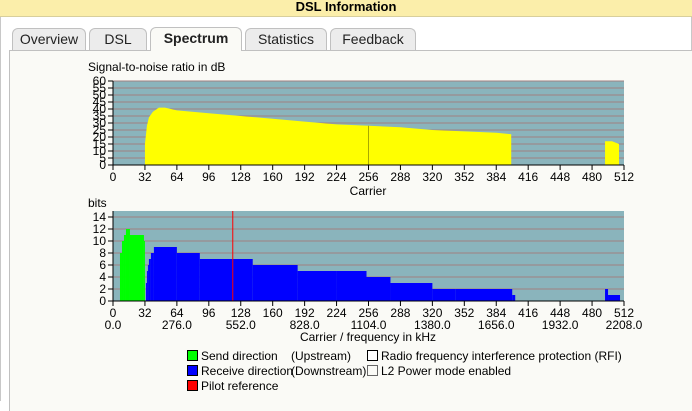 The width and height of the screenshot is (692, 411). What do you see at coordinates (241, 325) in the screenshot?
I see `freq-tick-label: 552.0` at bounding box center [241, 325].